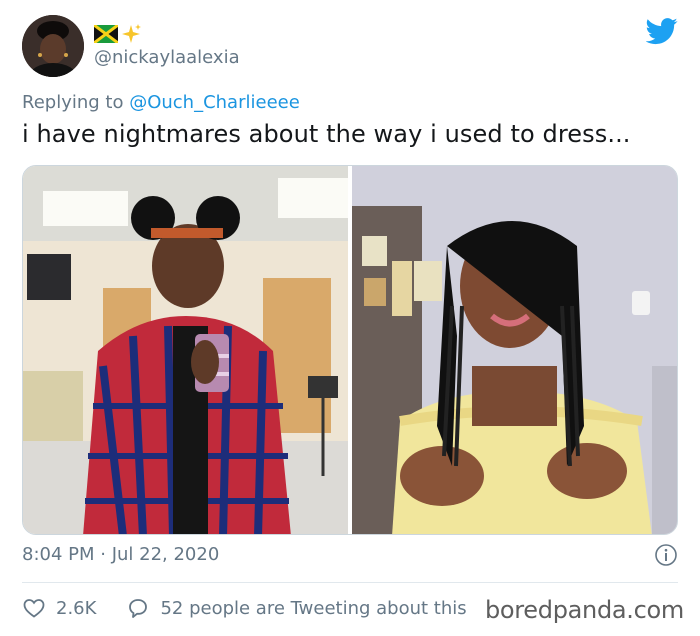  Describe the element at coordinates (120, 554) in the screenshot. I see `tweet-timestamp: 8:04 PM · Jul 22, 2020` at that location.